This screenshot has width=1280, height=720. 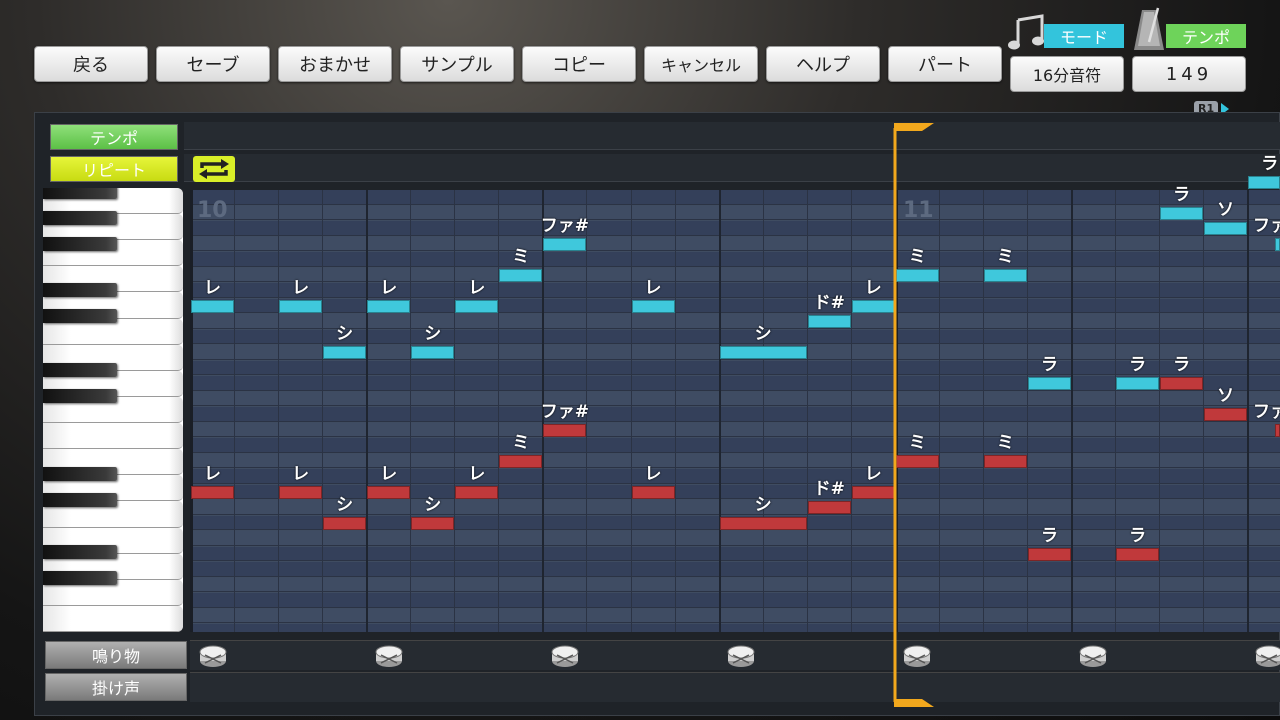 What do you see at coordinates (732, 136) in the screenshot?
I see `tempo-track` at bounding box center [732, 136].